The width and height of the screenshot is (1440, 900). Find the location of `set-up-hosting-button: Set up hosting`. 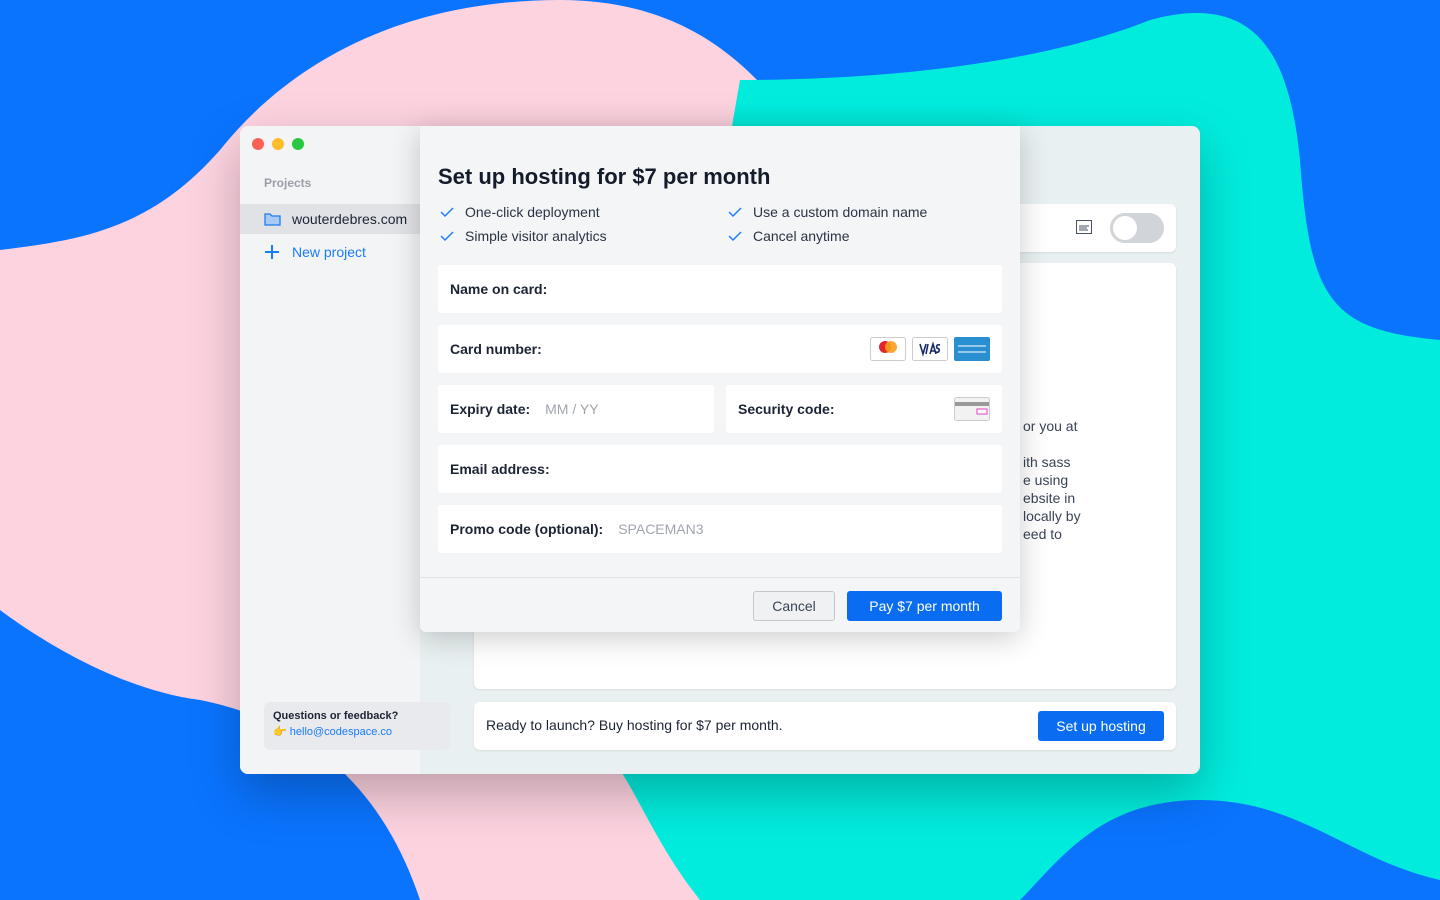

set-up-hosting-button: Set up hosting is located at coordinates (1101, 726).